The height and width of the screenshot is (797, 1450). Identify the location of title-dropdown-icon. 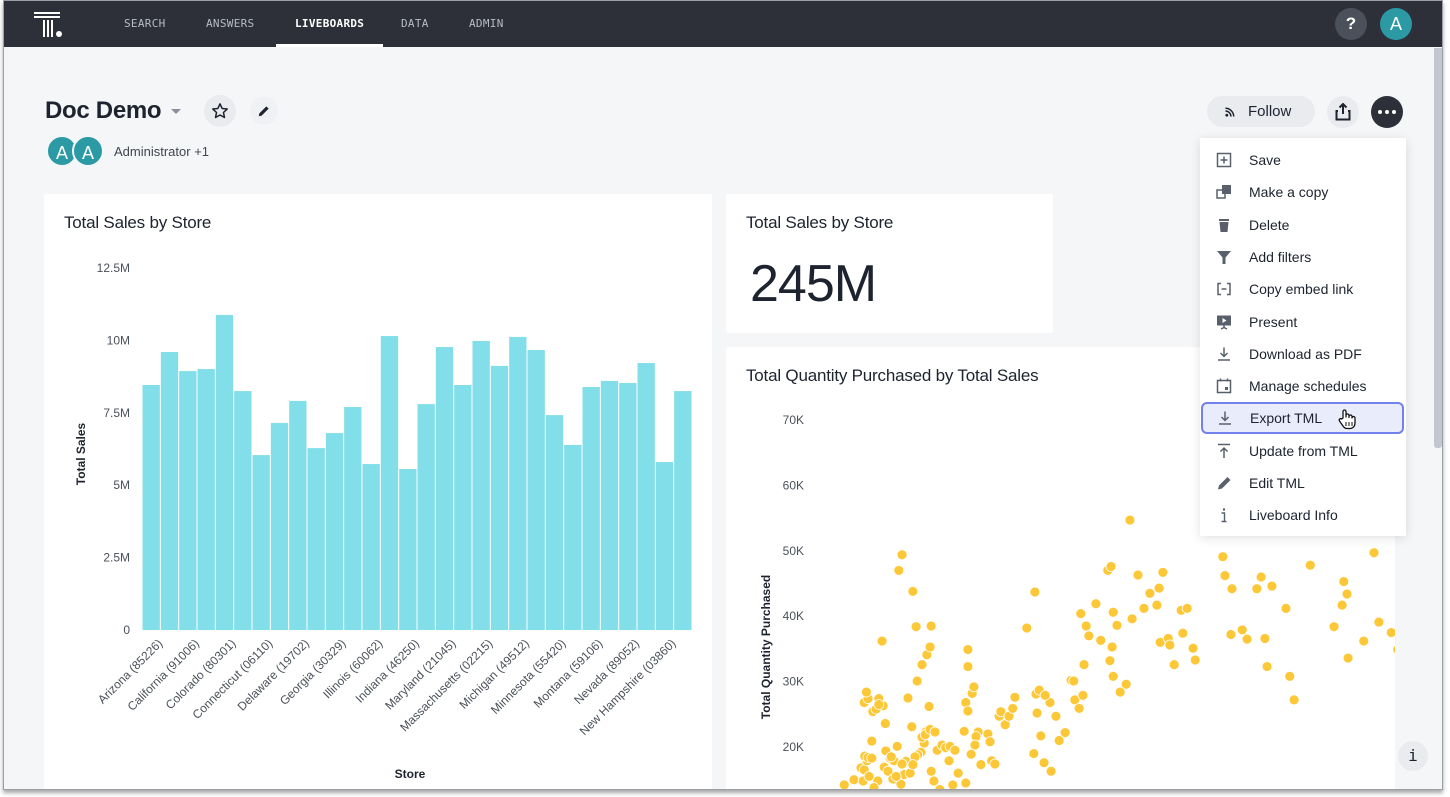
(176, 111).